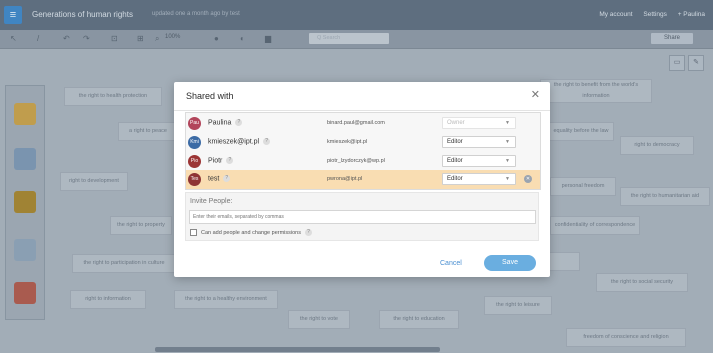 This screenshot has width=713, height=353. What do you see at coordinates (356, 161) in the screenshot?
I see `user-email: piotr_lzydorczyk@wp.pl` at bounding box center [356, 161].